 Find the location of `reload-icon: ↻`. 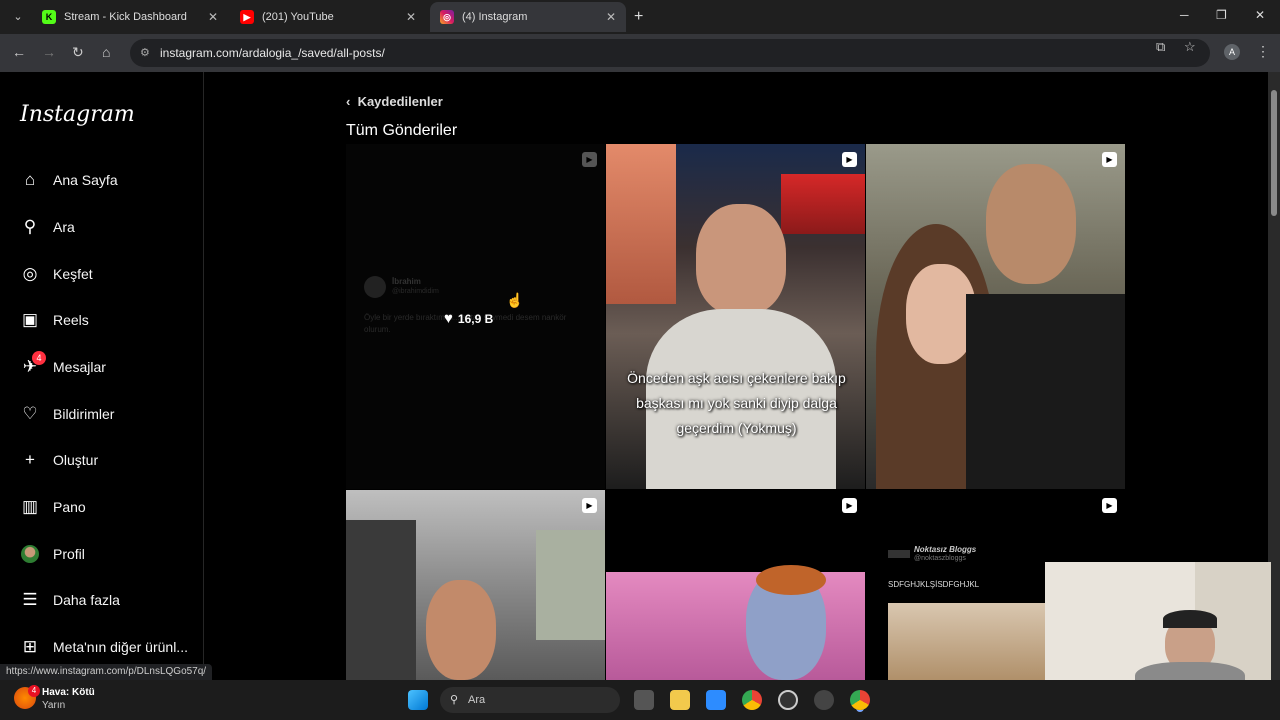

reload-icon: ↻ is located at coordinates (78, 52).